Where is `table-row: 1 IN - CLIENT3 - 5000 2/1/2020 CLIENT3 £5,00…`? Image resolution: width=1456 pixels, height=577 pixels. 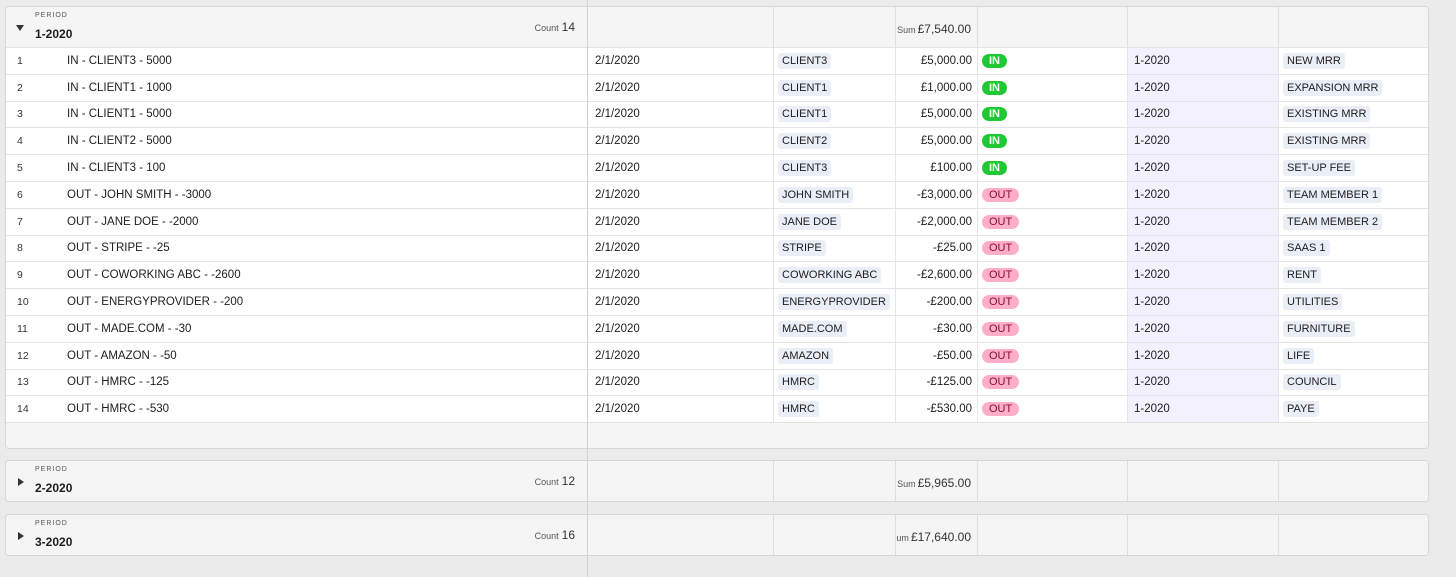 table-row: 1 IN - CLIENT3 - 5000 2/1/2020 CLIENT3 £5,00… is located at coordinates (717, 60).